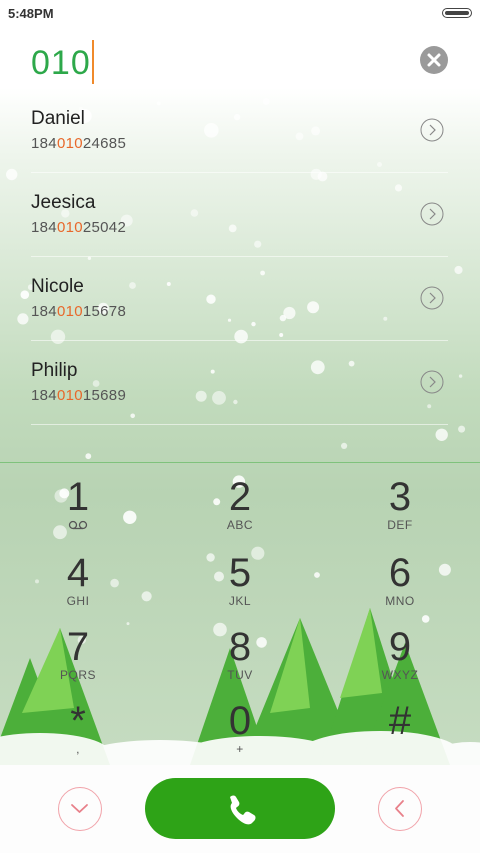 The width and height of the screenshot is (480, 853). What do you see at coordinates (400, 497) in the screenshot?
I see `key-digit: 3` at bounding box center [400, 497].